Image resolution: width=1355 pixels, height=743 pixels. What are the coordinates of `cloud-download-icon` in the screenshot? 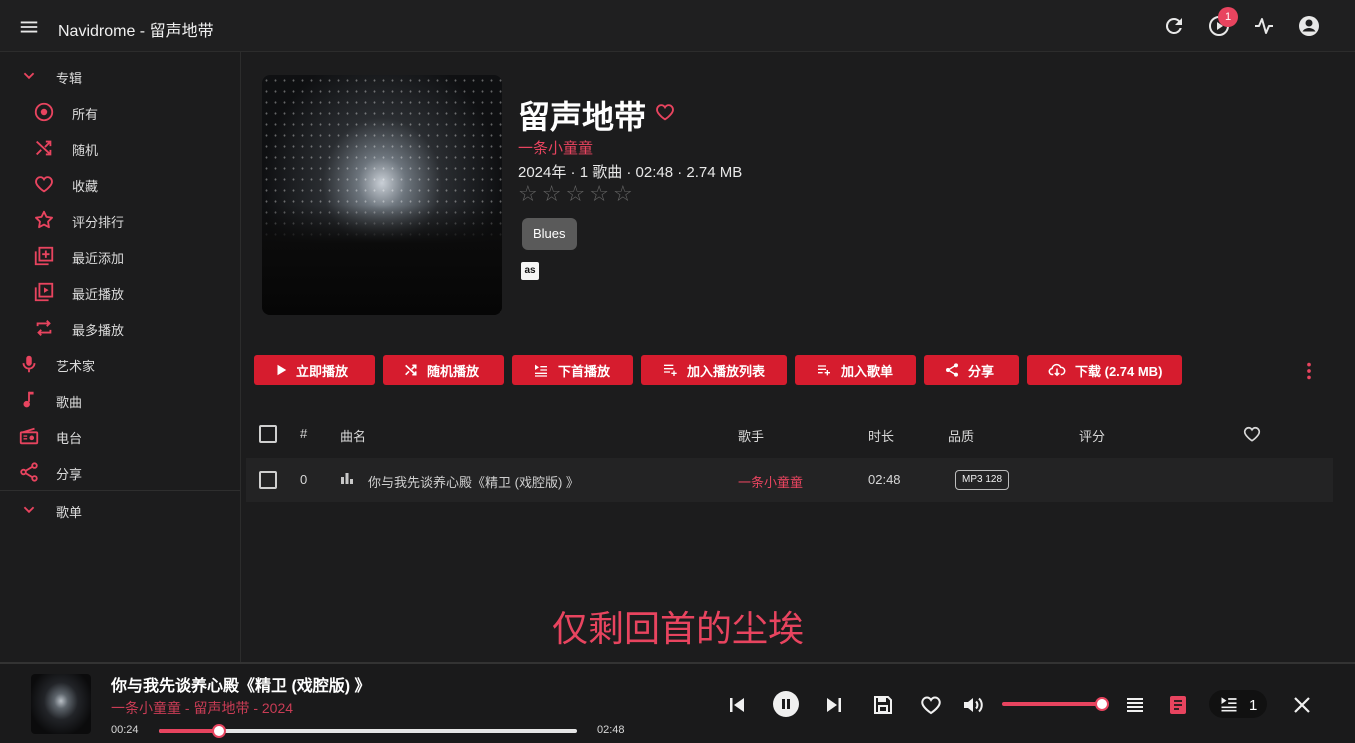 It's located at (1057, 370).